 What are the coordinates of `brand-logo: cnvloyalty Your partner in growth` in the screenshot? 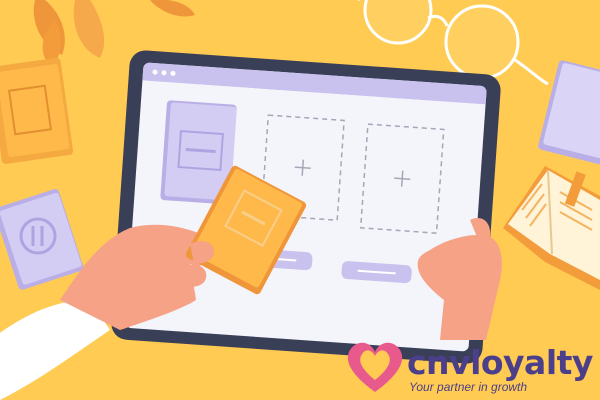 It's located at (502, 372).